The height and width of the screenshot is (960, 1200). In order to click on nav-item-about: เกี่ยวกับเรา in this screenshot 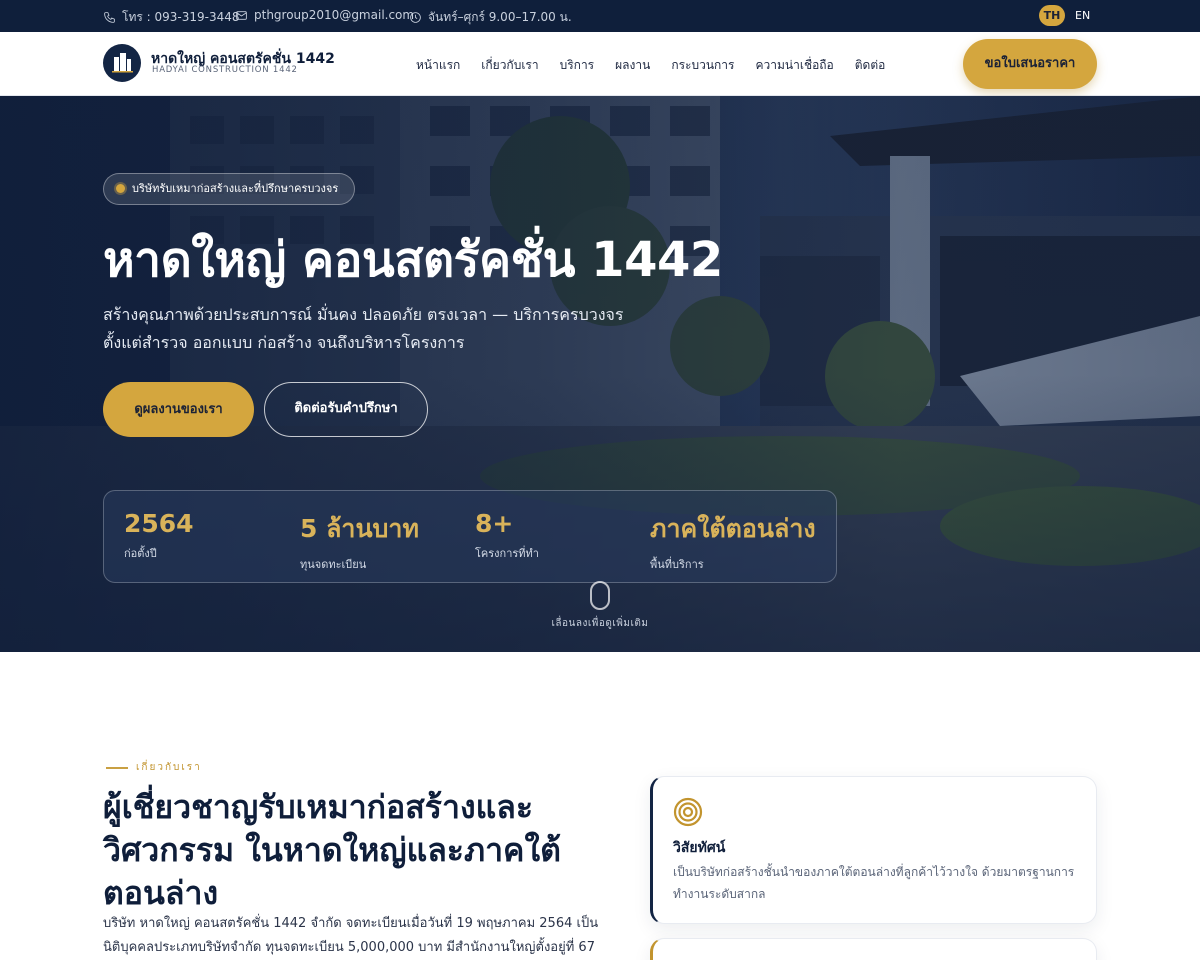, I will do `click(509, 65)`.